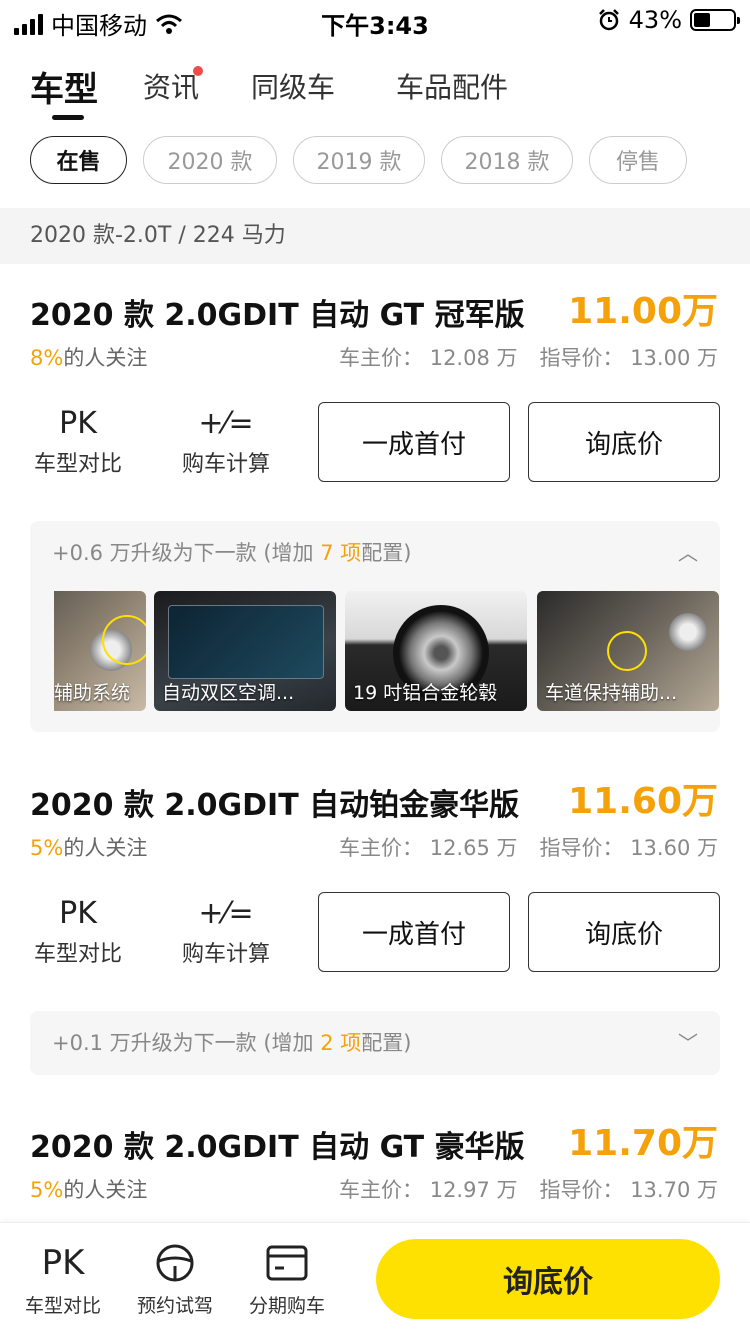 This screenshot has width=750, height=1334. Describe the element at coordinates (68, 117) in the screenshot. I see `tab-underline` at that location.